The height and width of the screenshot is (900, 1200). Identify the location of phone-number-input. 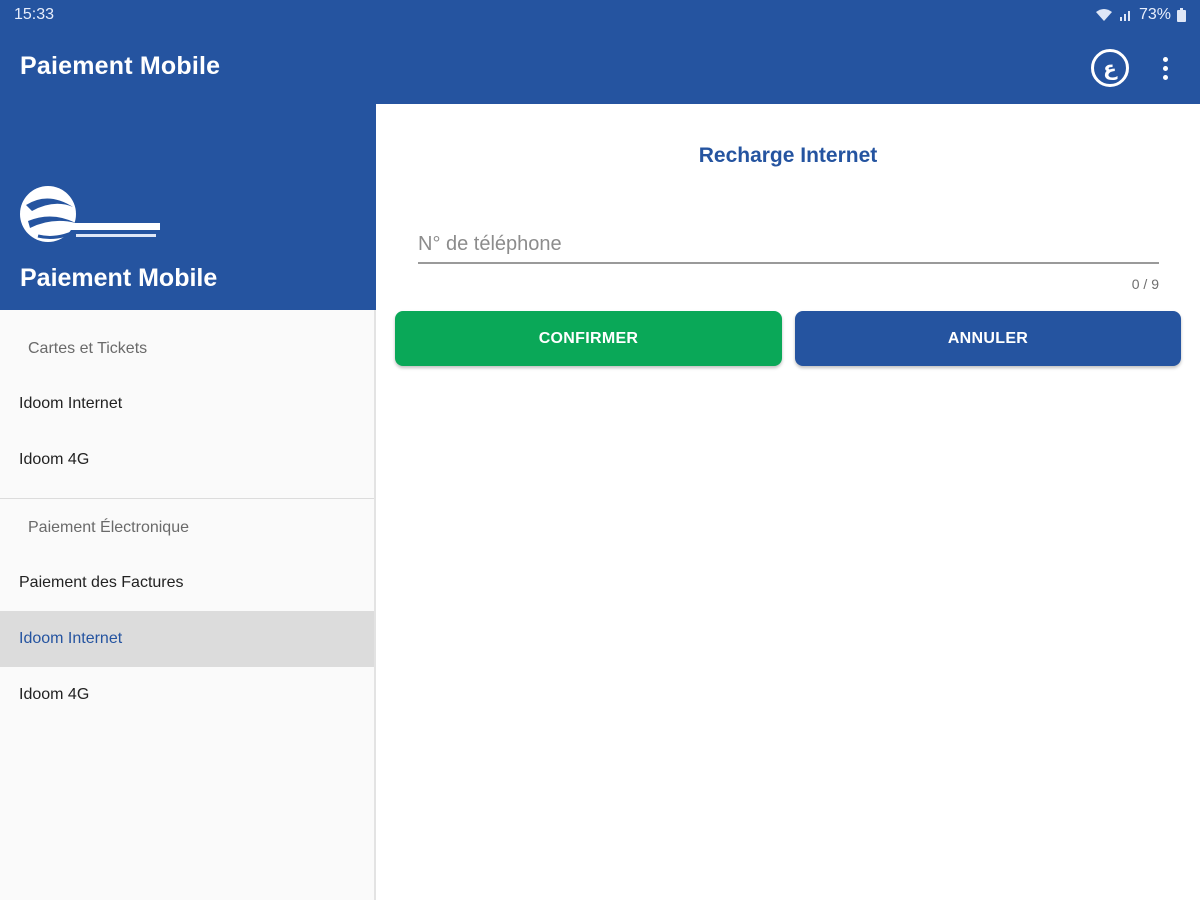
(788, 245).